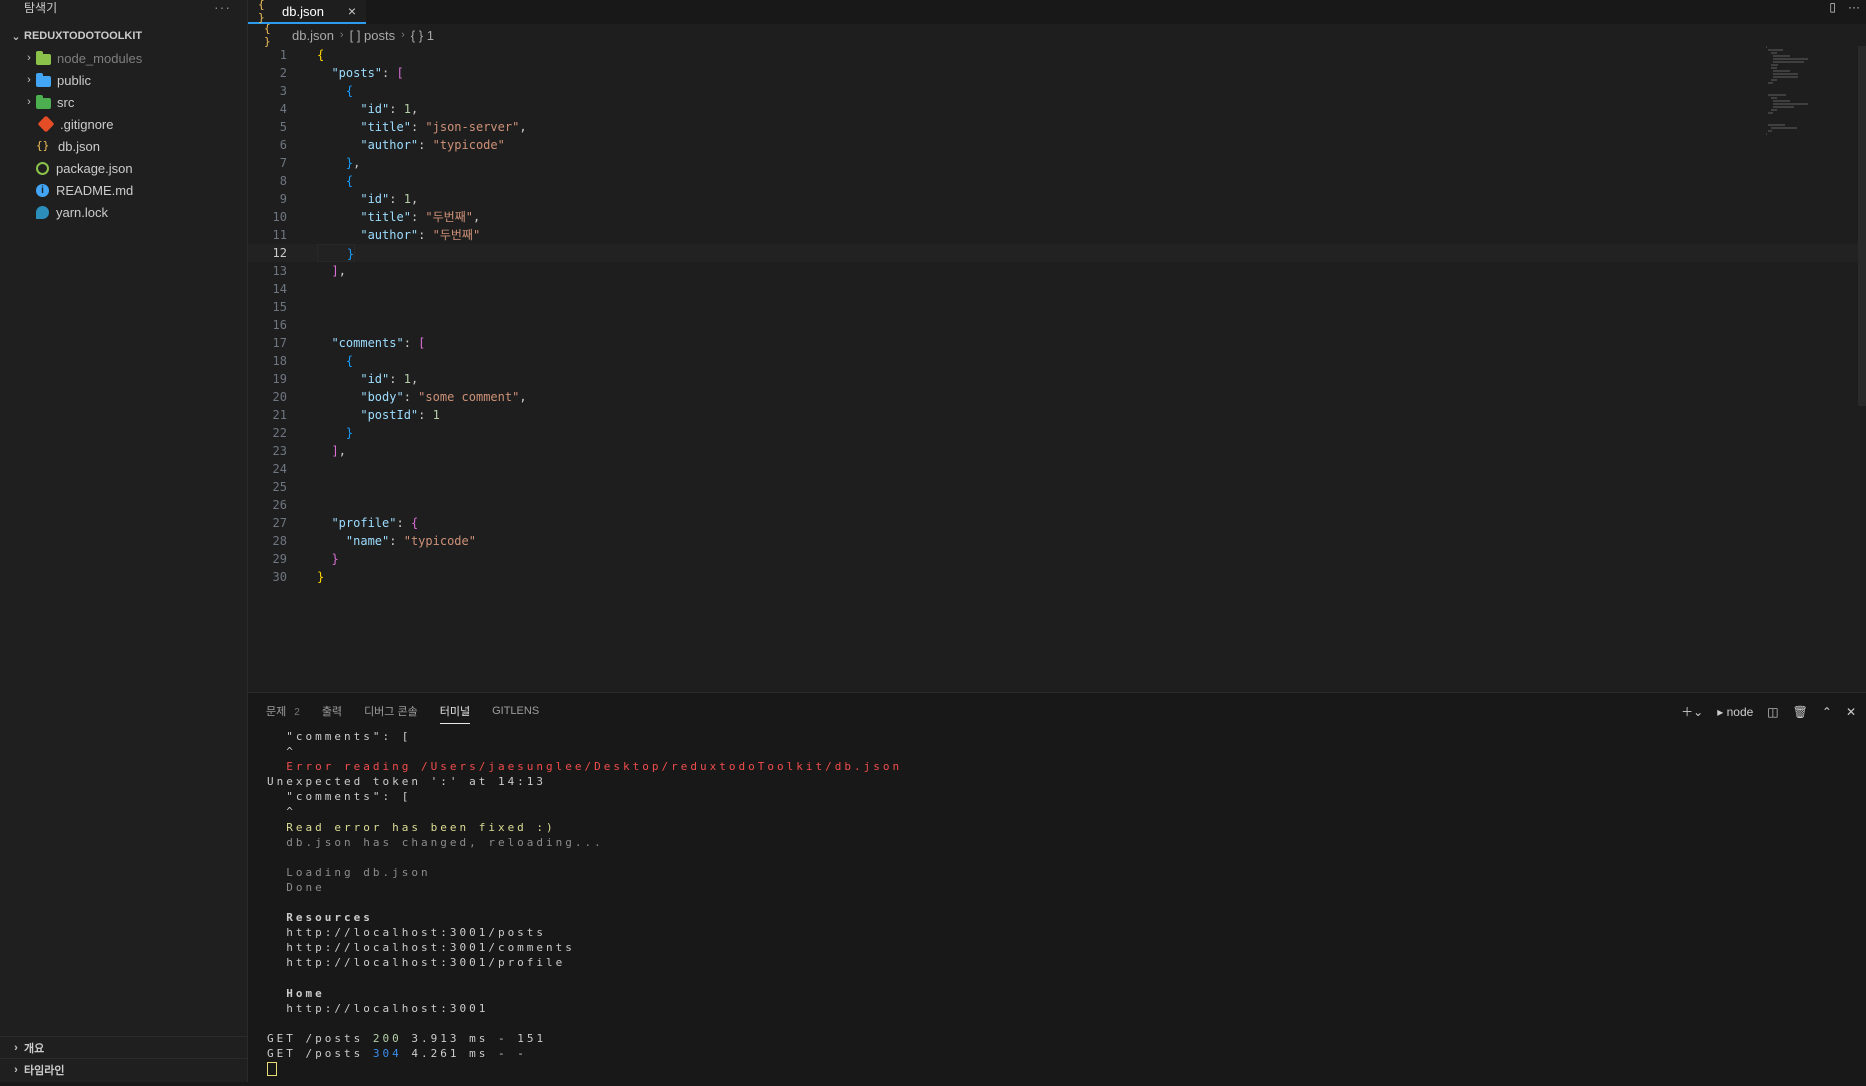  What do you see at coordinates (1057, 433) in the screenshot?
I see `code-line: 22 }` at bounding box center [1057, 433].